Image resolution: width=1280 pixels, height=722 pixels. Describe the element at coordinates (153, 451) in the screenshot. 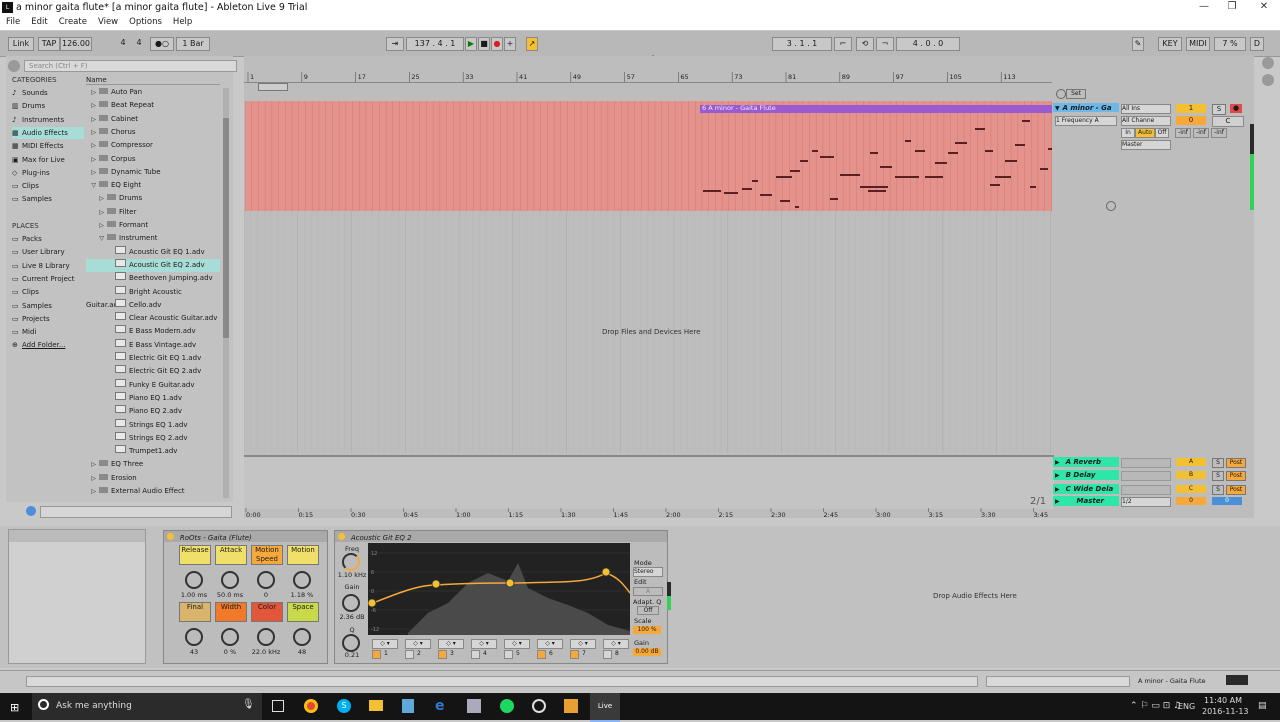

I see `browser-item: Trumpet1.adv` at that location.